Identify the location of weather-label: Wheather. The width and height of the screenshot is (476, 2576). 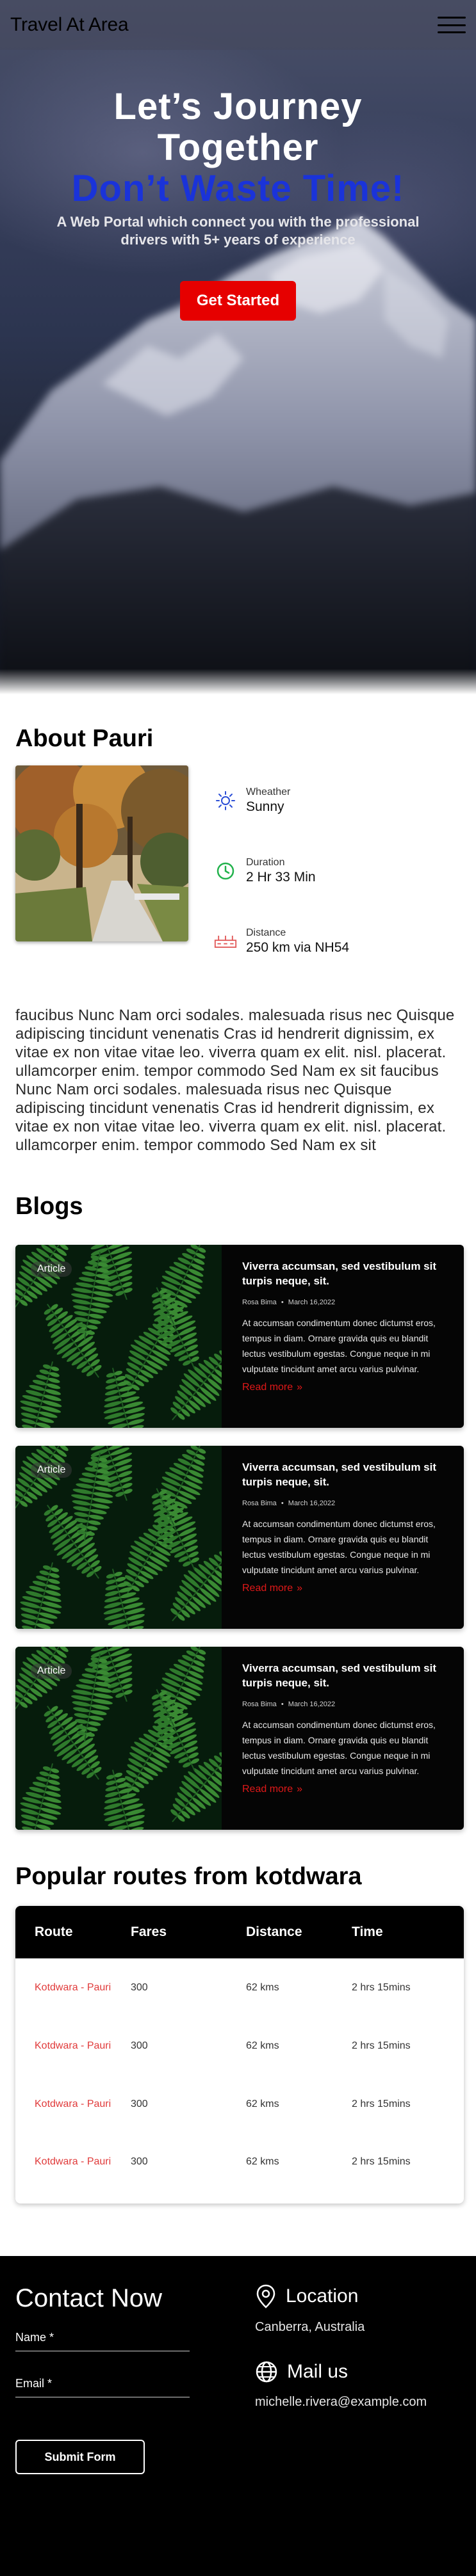
(268, 792).